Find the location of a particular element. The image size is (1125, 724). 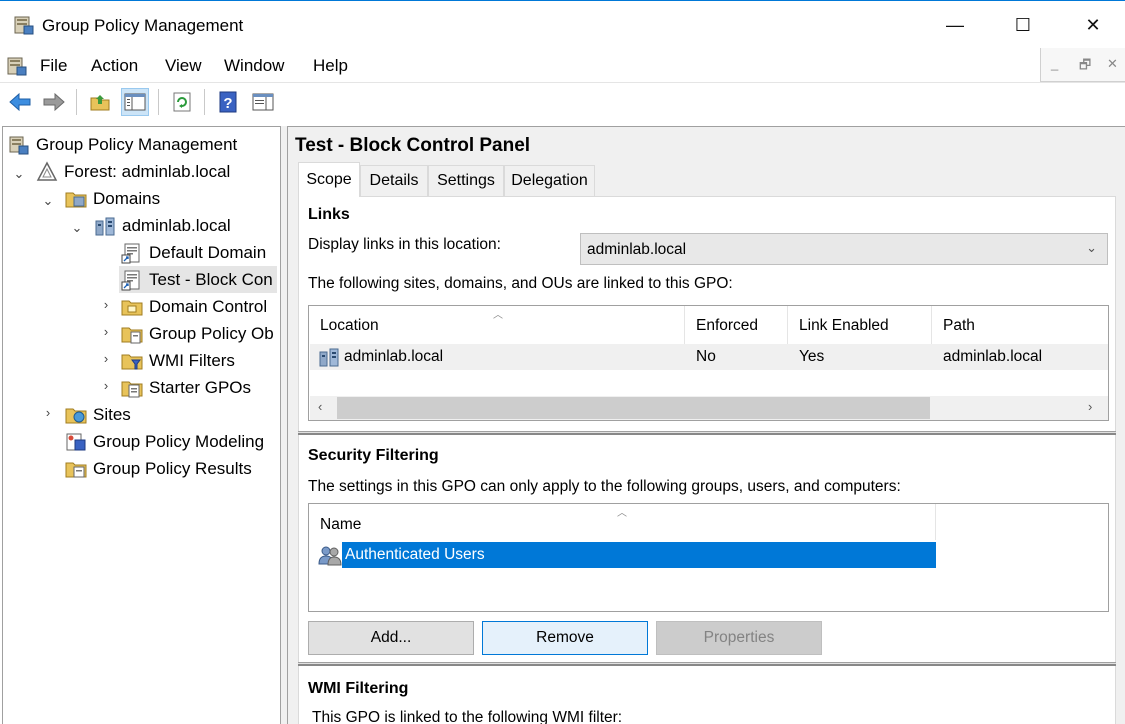

sort-indicator-icon: ︿ is located at coordinates (498, 315).